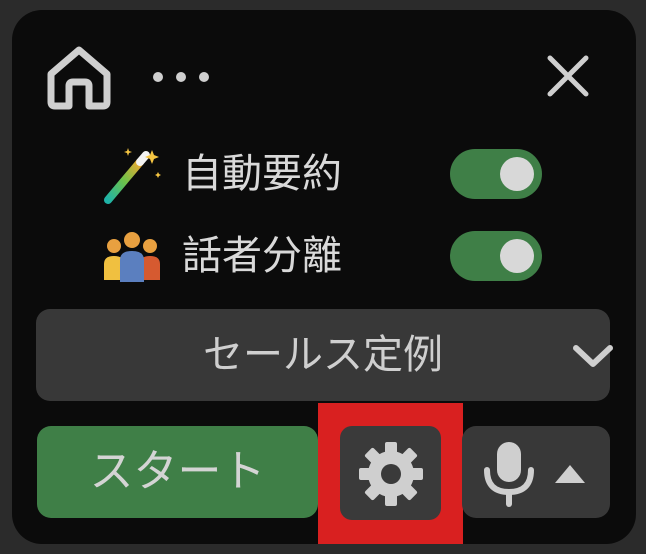  I want to click on speaker-separation-row: 話者分離, so click(325, 256).